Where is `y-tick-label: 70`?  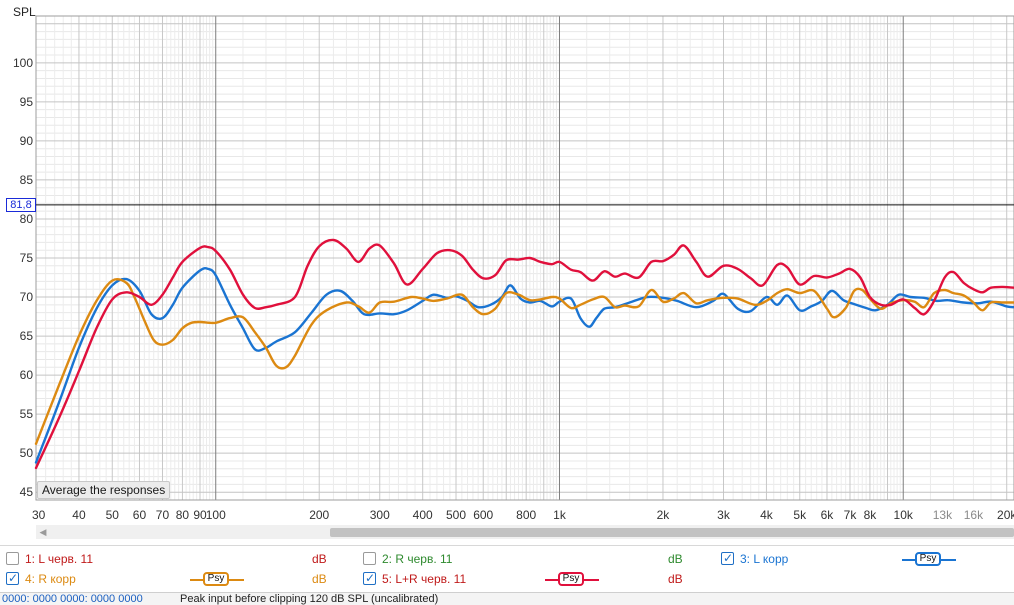 y-tick-label: 70 is located at coordinates (27, 297).